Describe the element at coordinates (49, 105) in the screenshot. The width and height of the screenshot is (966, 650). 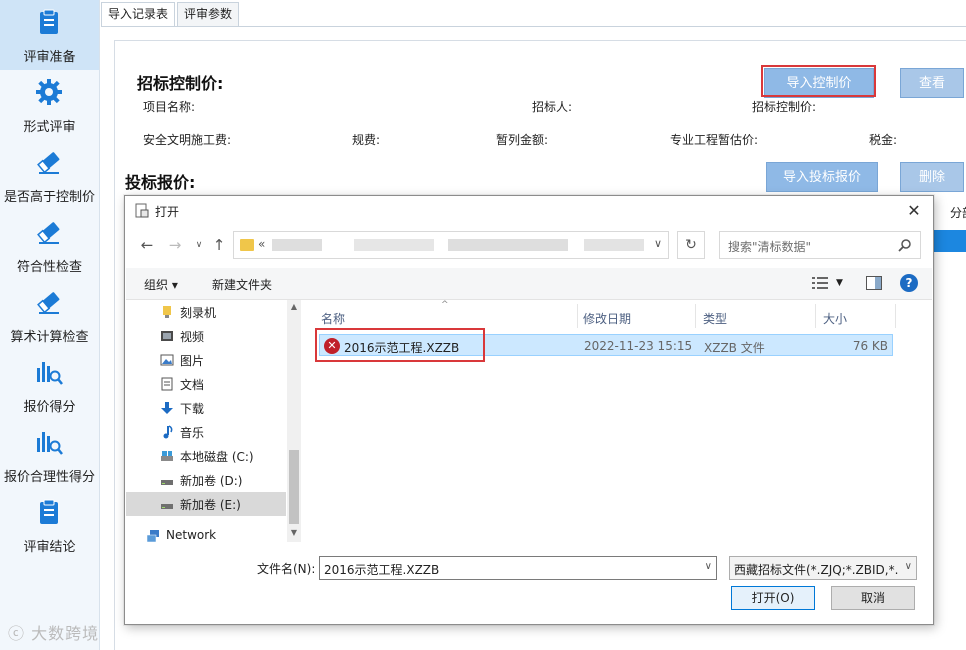
I see `sidebar-item-formal-review: 形式评审` at that location.